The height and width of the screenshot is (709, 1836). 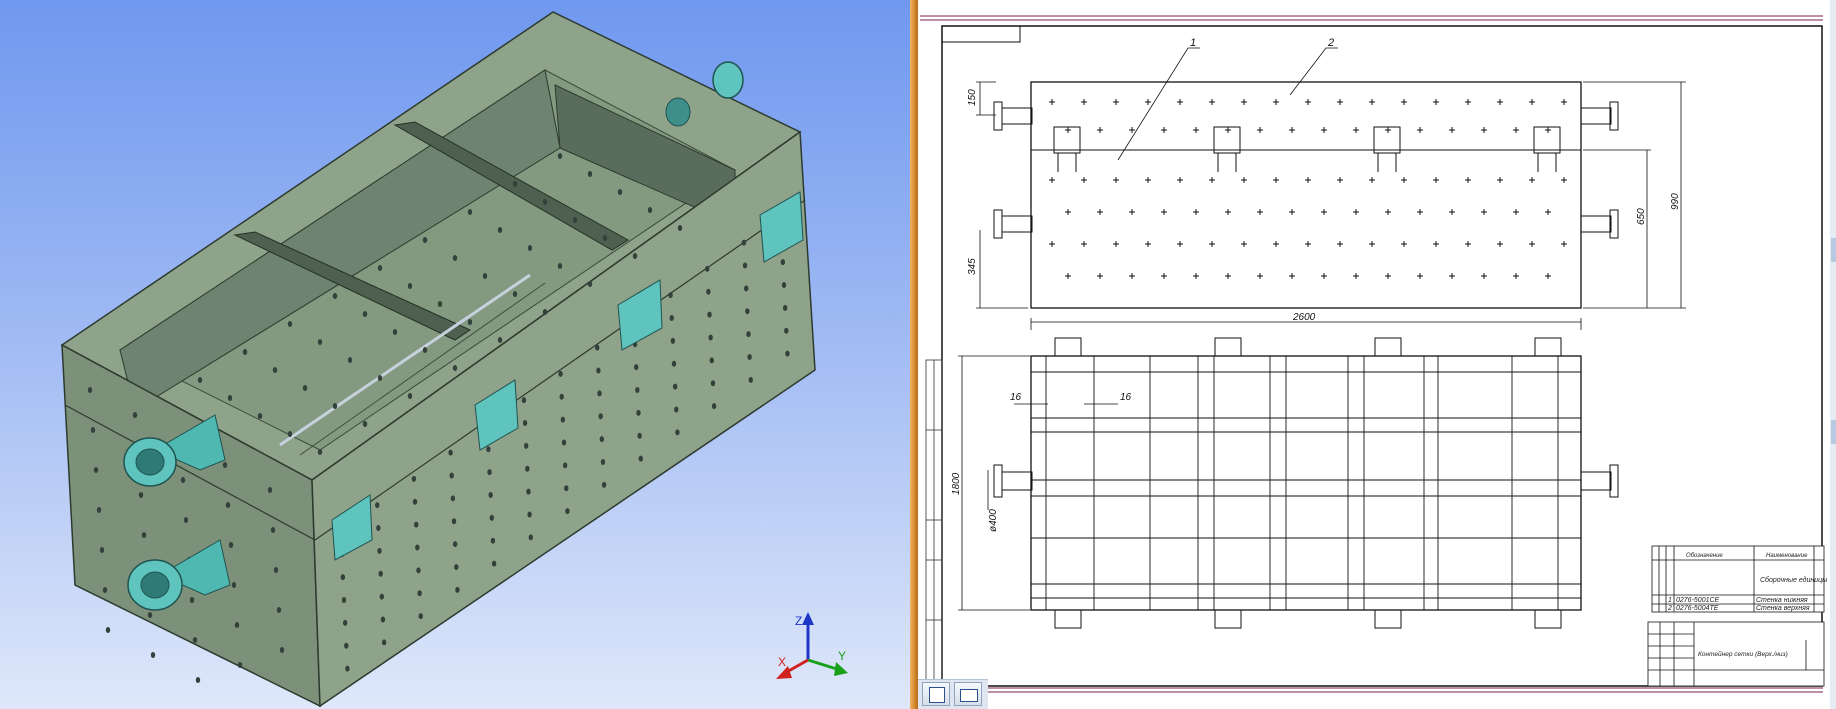 I want to click on spec-section-title: Сборочные единицы, so click(x=1794, y=580).